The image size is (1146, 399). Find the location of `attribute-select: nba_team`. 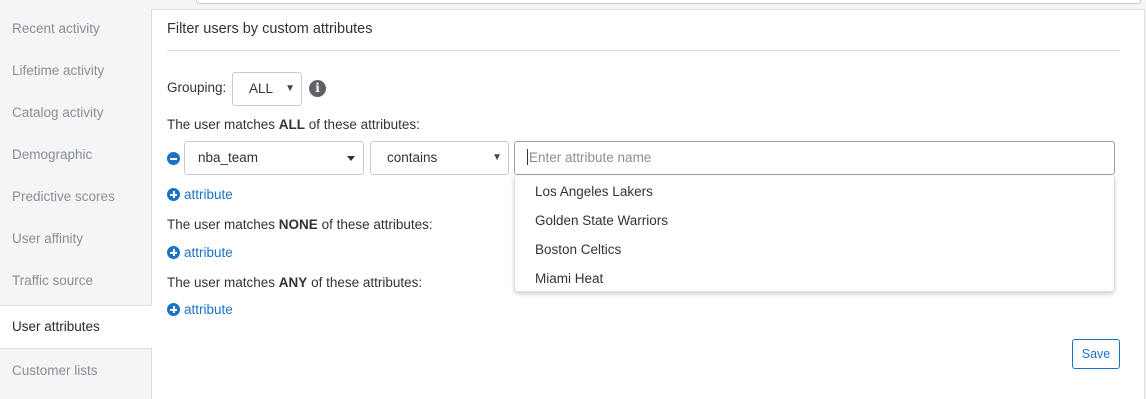

attribute-select: nba_team is located at coordinates (274, 158).